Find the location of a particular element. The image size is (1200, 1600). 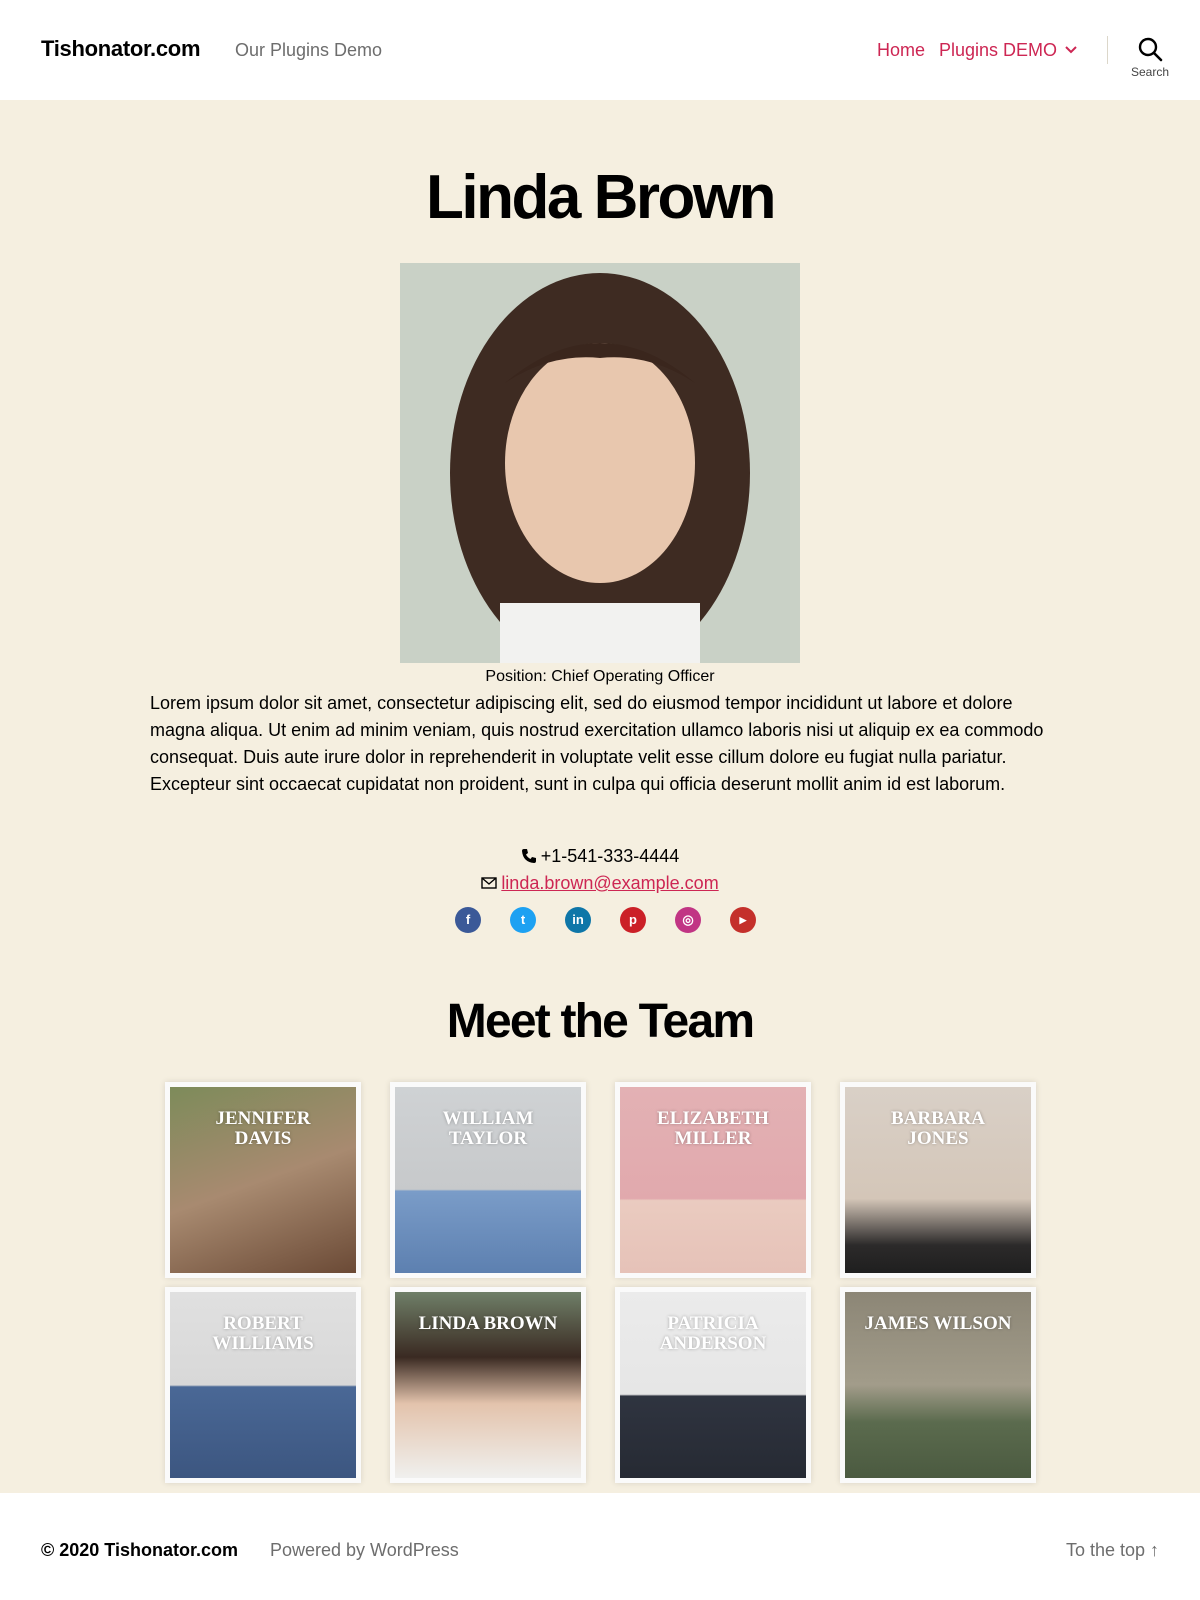

site-description: Our Plugins Demo is located at coordinates (309, 50).